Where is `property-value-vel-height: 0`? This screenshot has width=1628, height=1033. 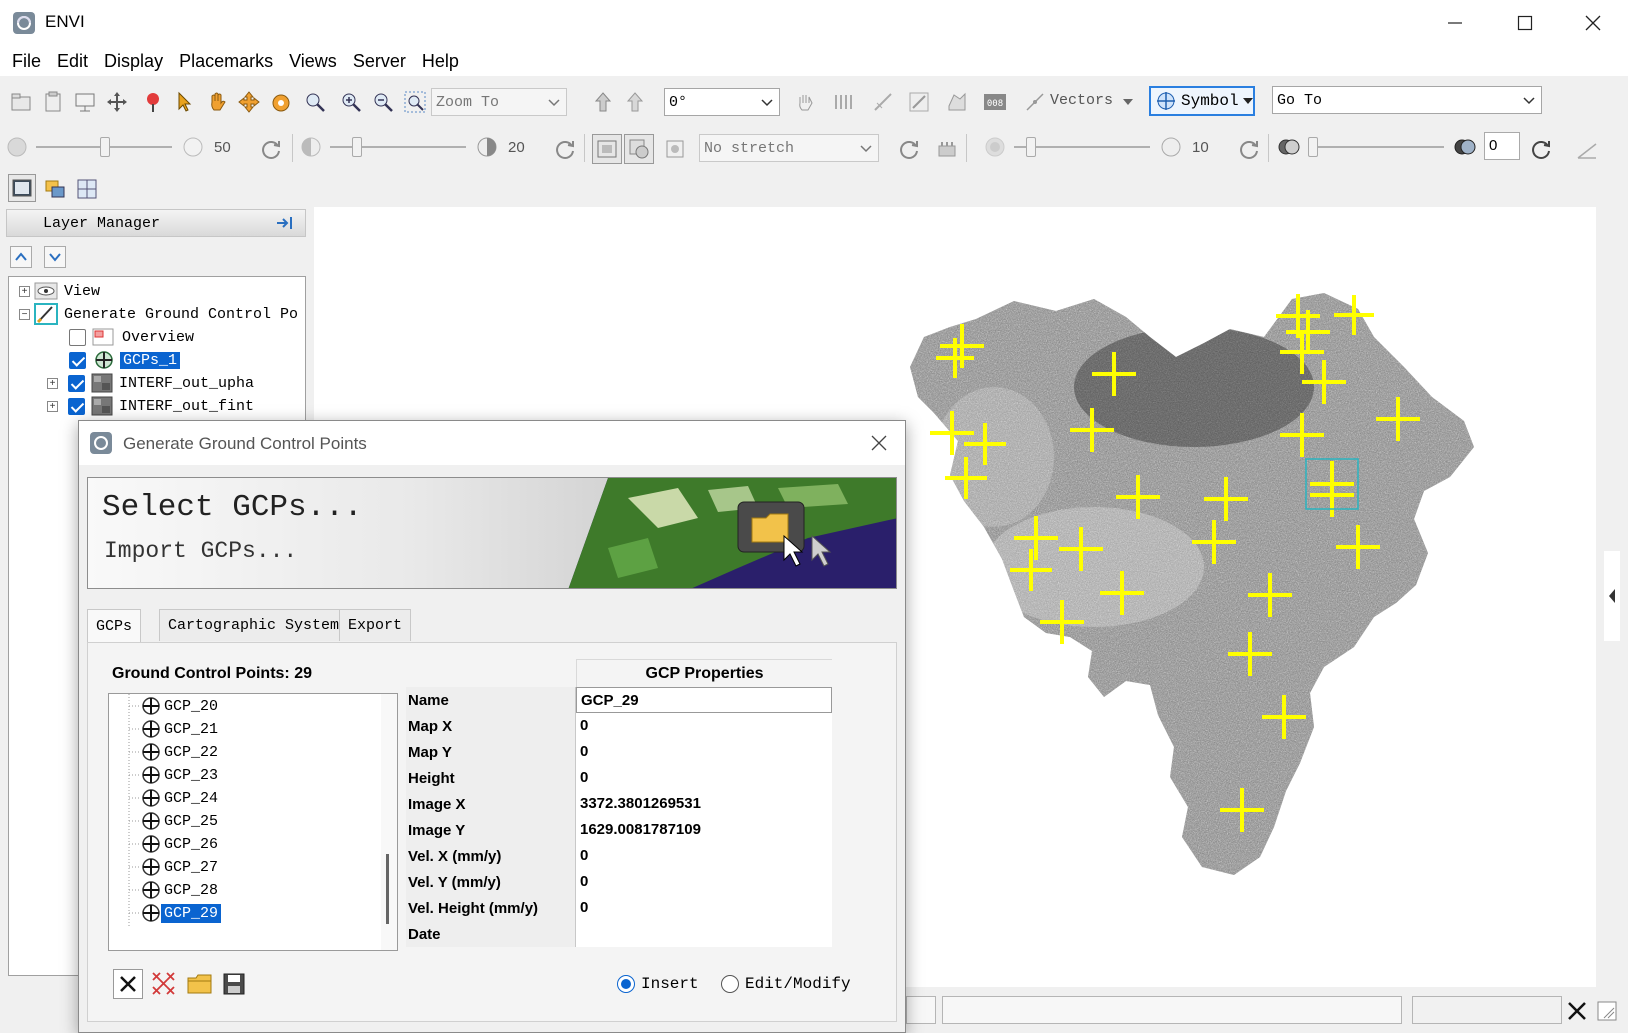 property-value-vel-height: 0 is located at coordinates (704, 908).